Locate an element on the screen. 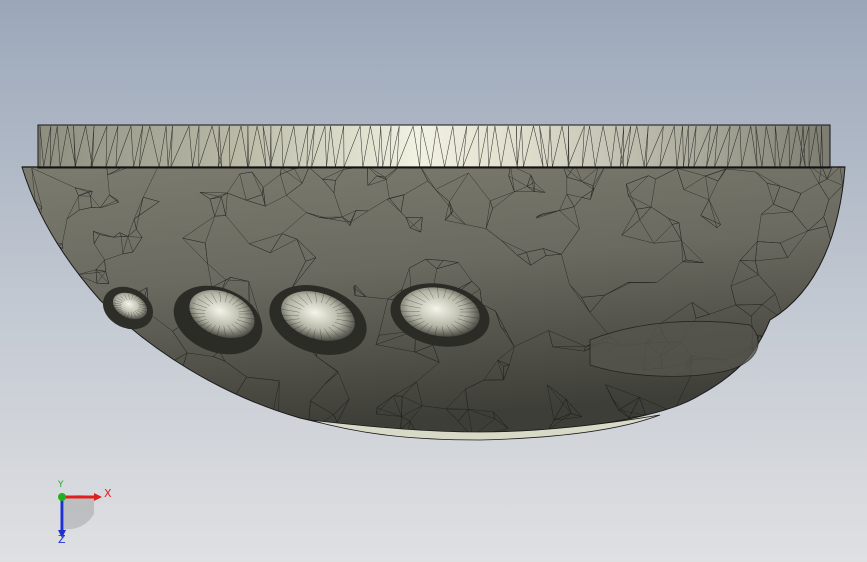 This screenshot has height=562, width=867. z-axis-label: Z is located at coordinates (62, 539).